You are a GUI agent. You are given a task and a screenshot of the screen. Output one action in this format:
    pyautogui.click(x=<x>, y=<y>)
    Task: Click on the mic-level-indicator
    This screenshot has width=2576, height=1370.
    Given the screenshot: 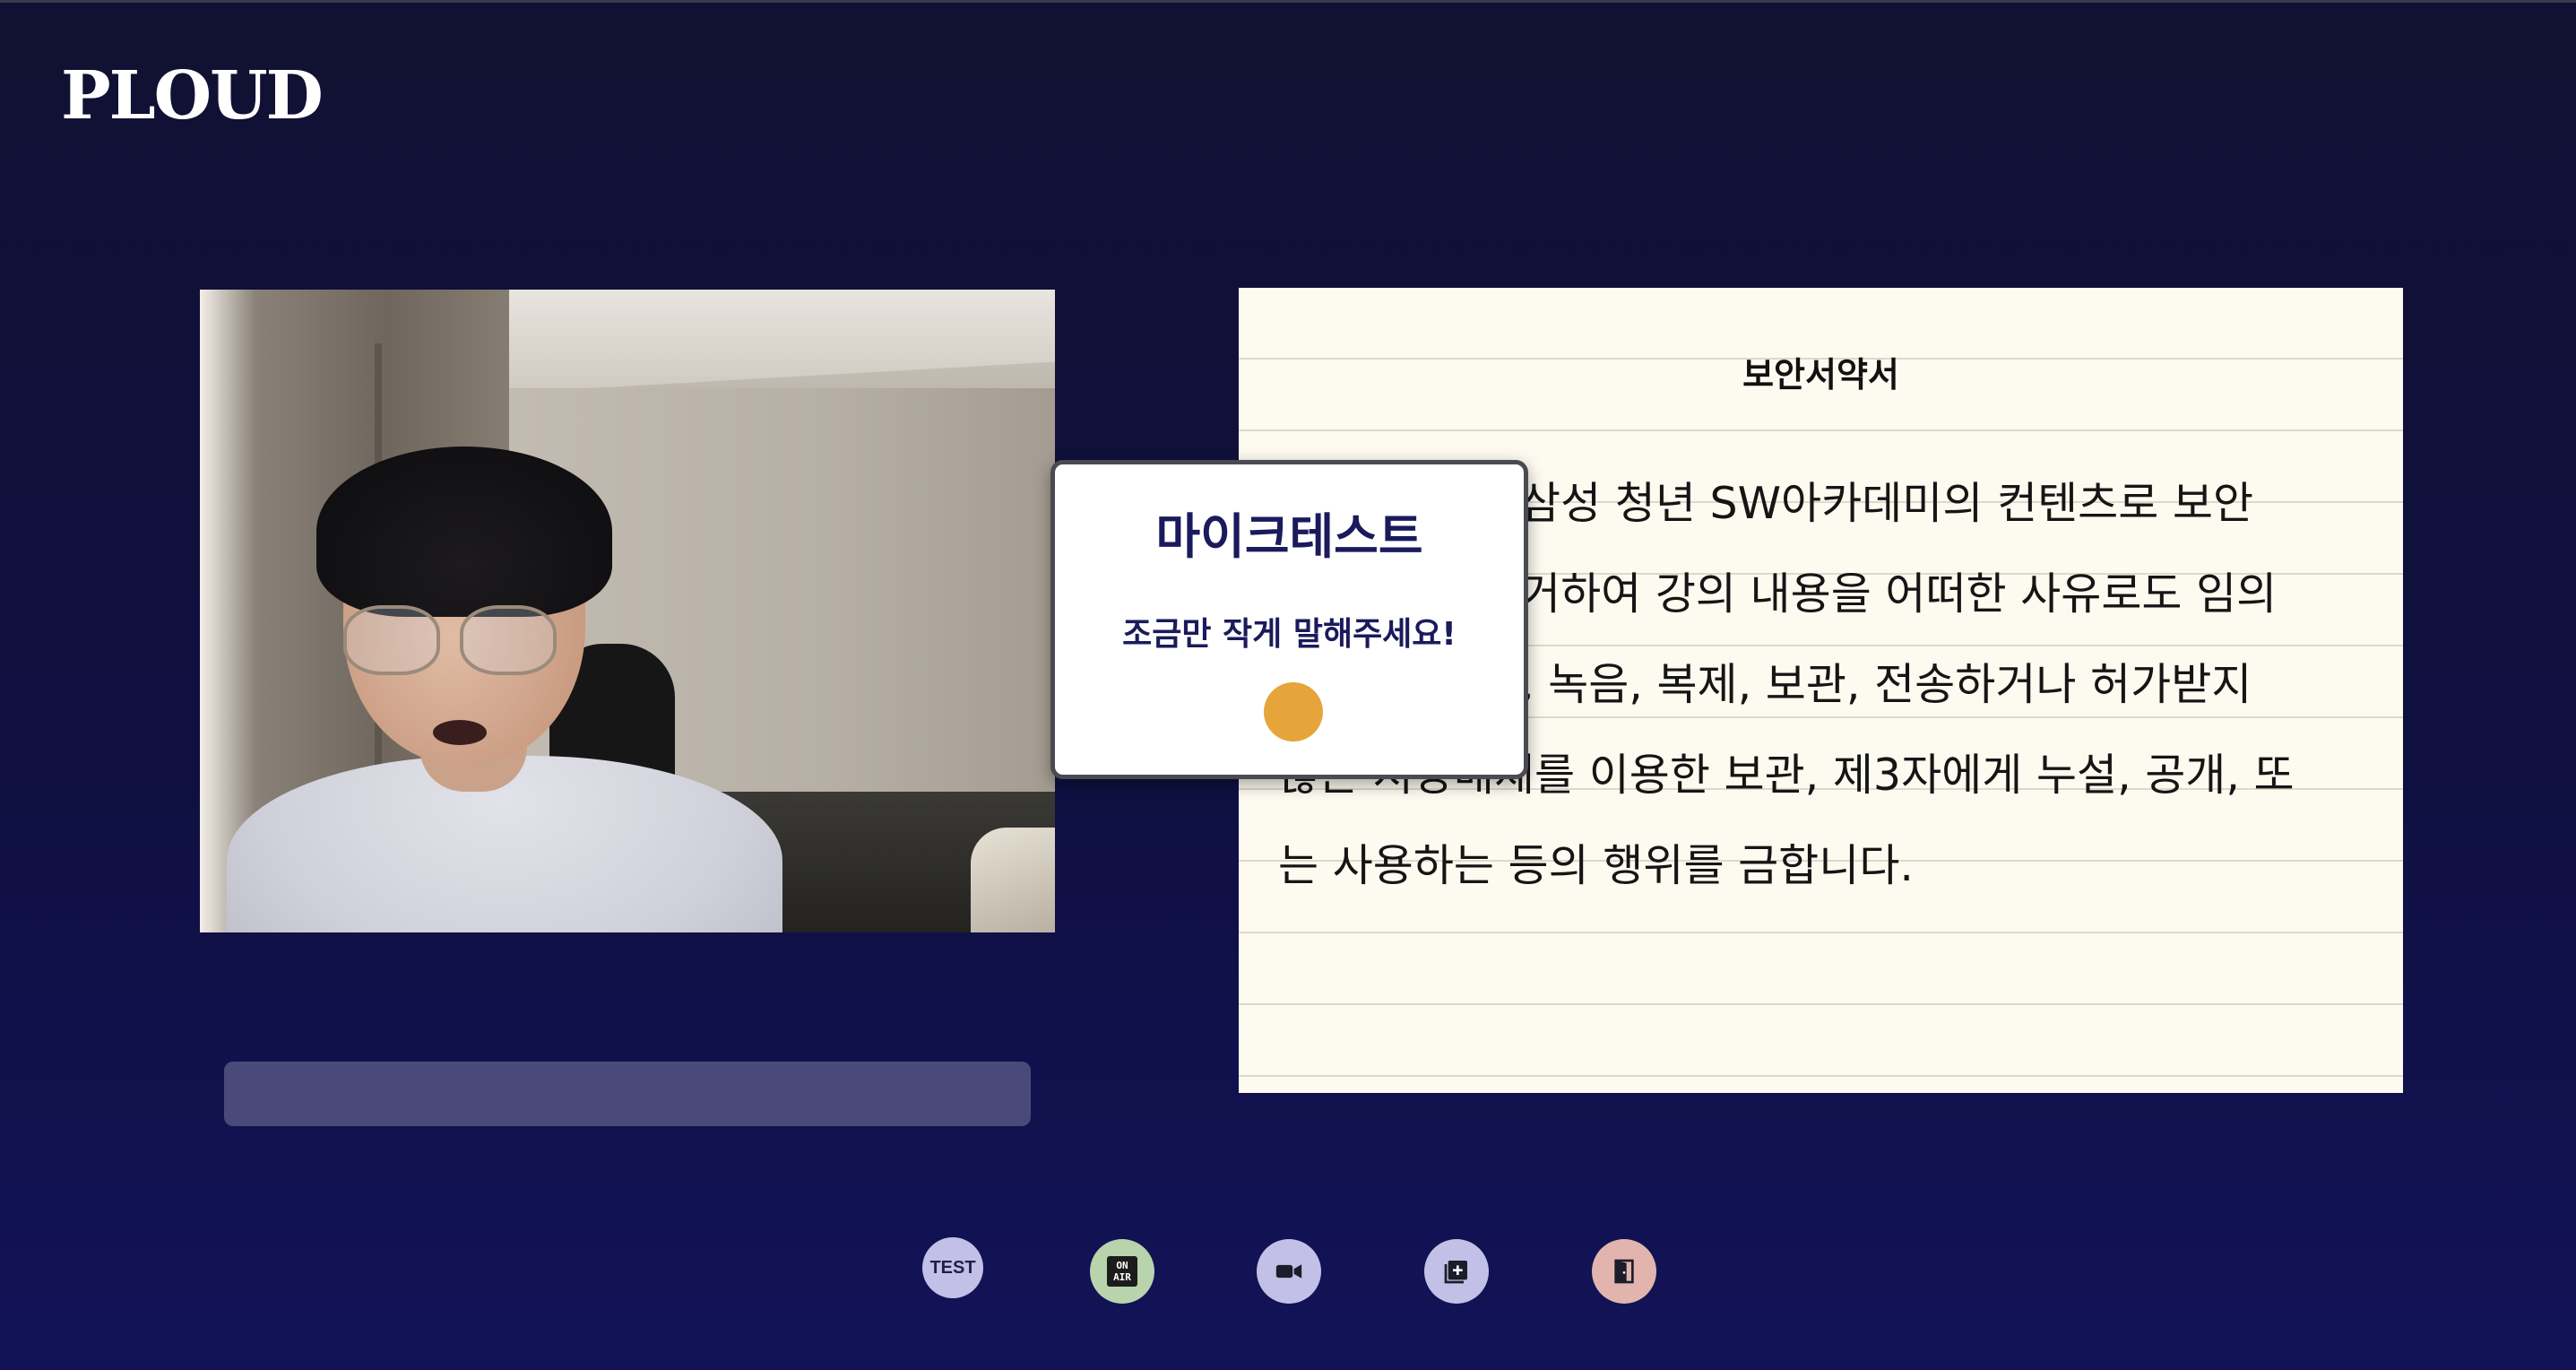 What is the action you would take?
    pyautogui.click(x=1293, y=711)
    